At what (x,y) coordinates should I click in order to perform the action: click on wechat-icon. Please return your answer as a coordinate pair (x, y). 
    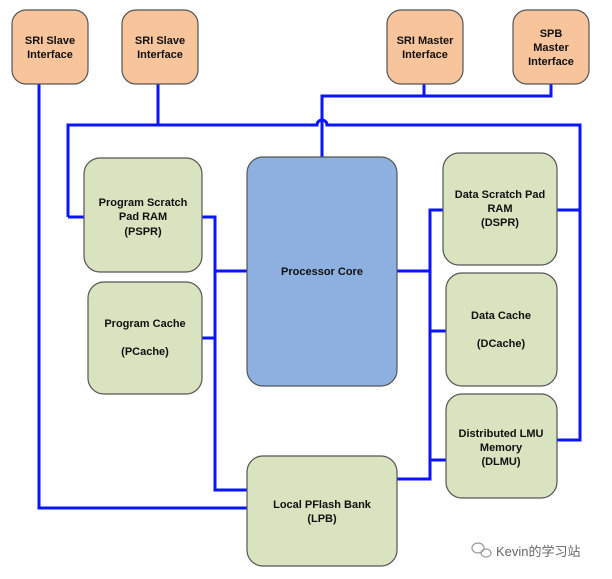
    Looking at the image, I should click on (481, 550).